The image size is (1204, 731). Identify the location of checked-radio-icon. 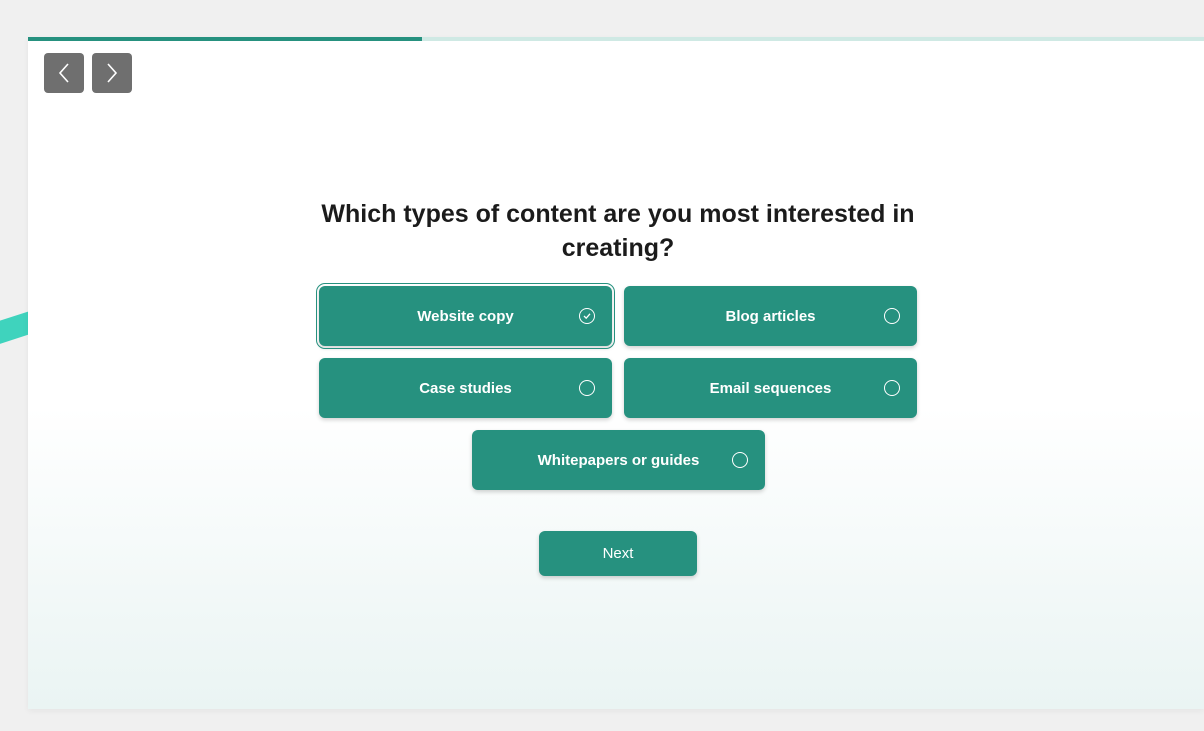
(587, 316).